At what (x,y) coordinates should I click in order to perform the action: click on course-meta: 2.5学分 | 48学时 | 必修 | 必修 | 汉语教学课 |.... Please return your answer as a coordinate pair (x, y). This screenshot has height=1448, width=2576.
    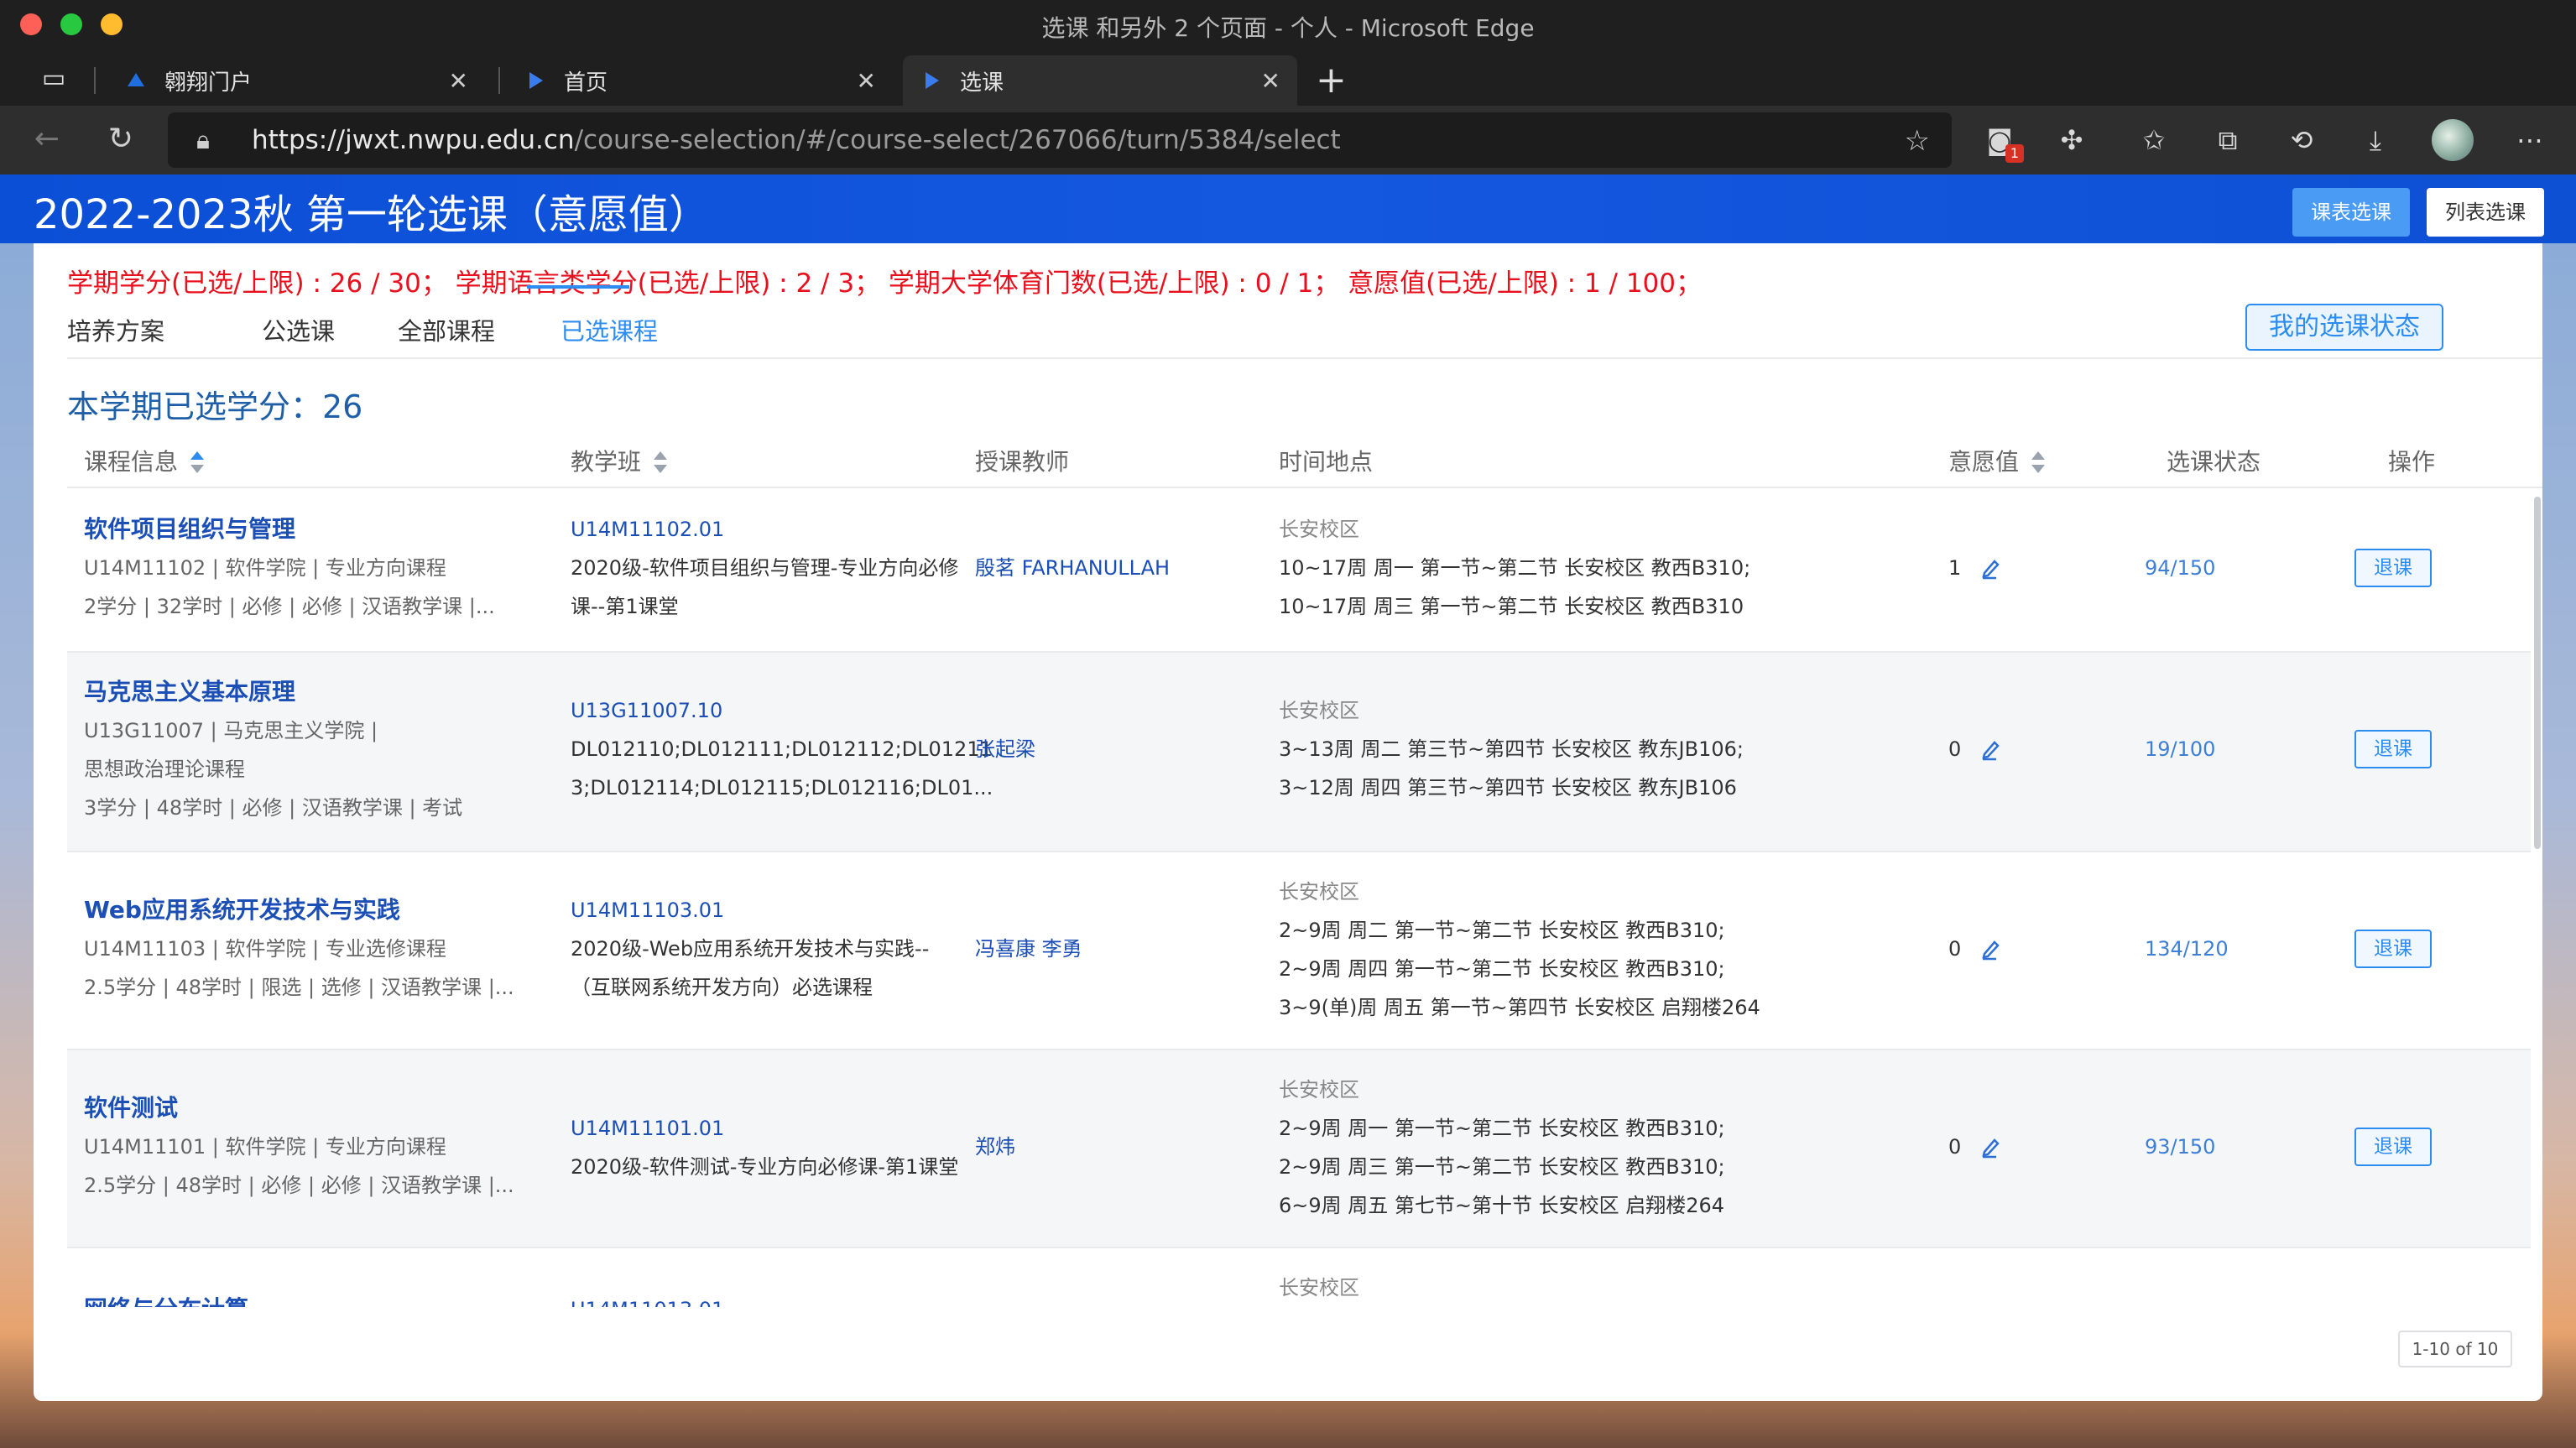
    Looking at the image, I should click on (299, 1185).